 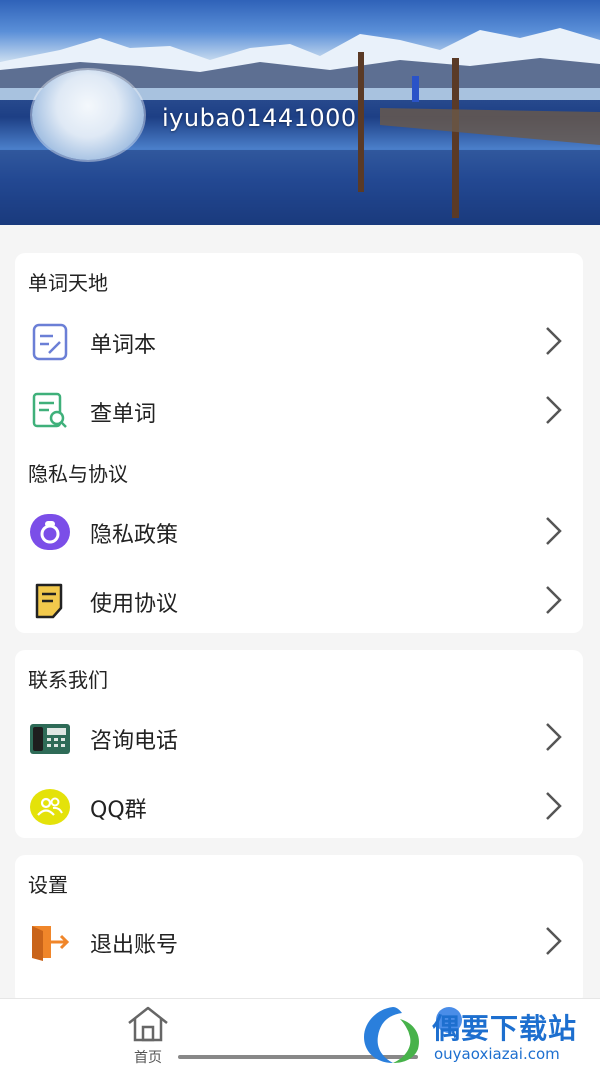 I want to click on agreement-note-icon, so click(x=50, y=601).